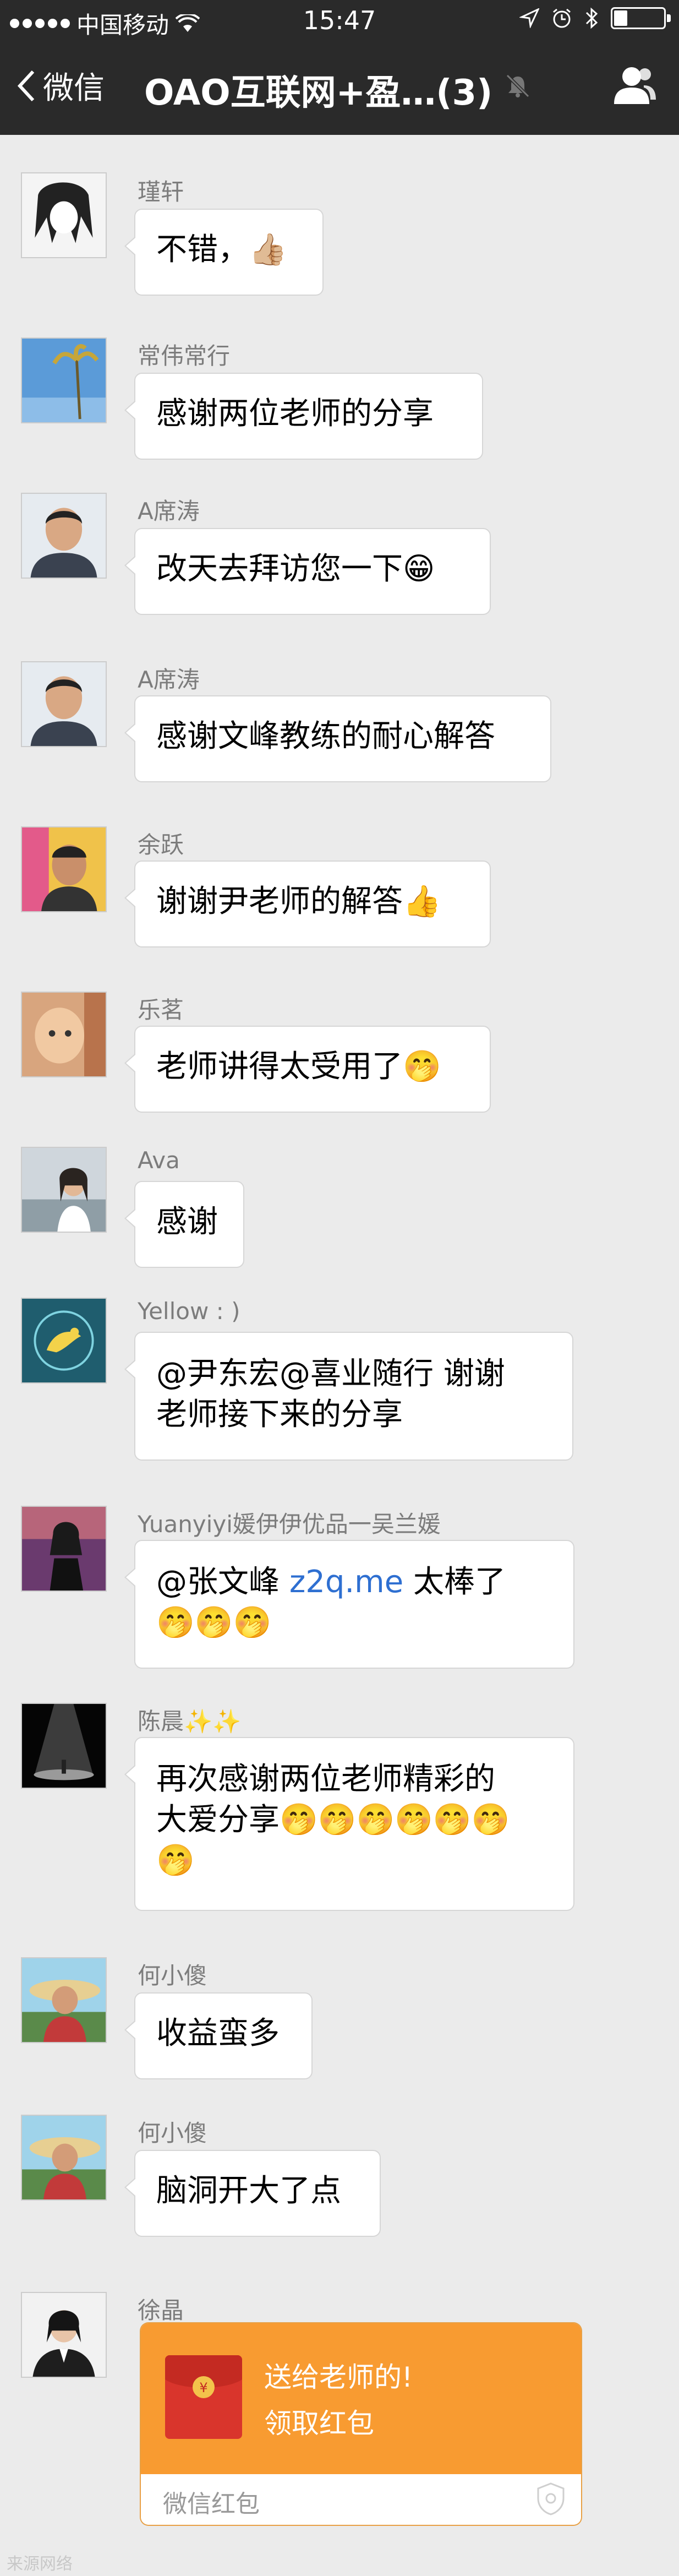 The image size is (679, 2576). Describe the element at coordinates (307, 571) in the screenshot. I see `message-bubble: 改天去拜访您一下😁` at that location.